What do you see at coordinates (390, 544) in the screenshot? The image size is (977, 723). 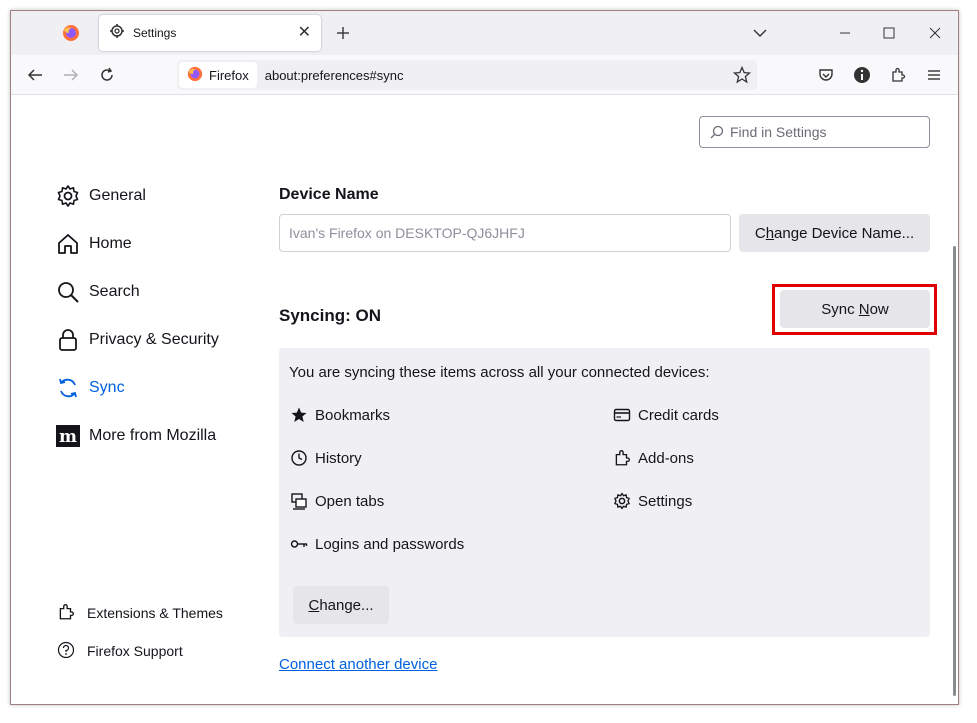 I see `engine-label: Logins and passwords` at bounding box center [390, 544].